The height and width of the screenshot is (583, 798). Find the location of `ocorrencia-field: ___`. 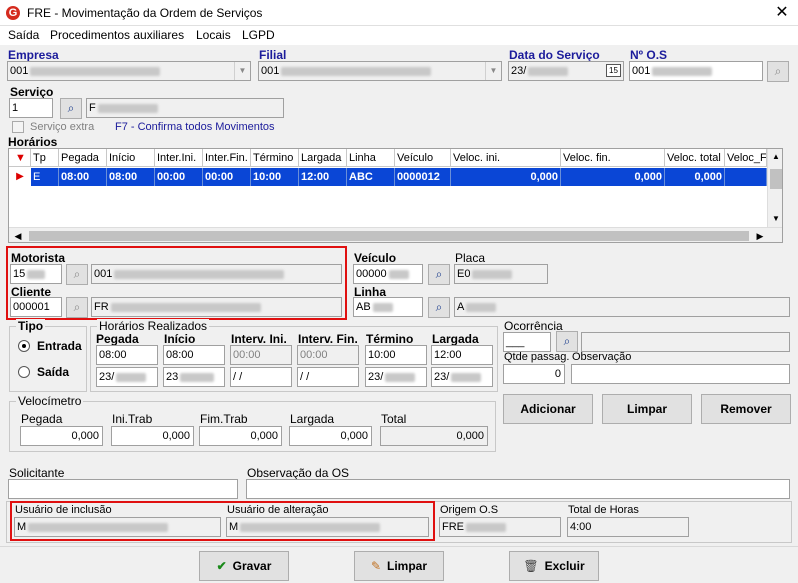

ocorrencia-field: ___ is located at coordinates (527, 342).